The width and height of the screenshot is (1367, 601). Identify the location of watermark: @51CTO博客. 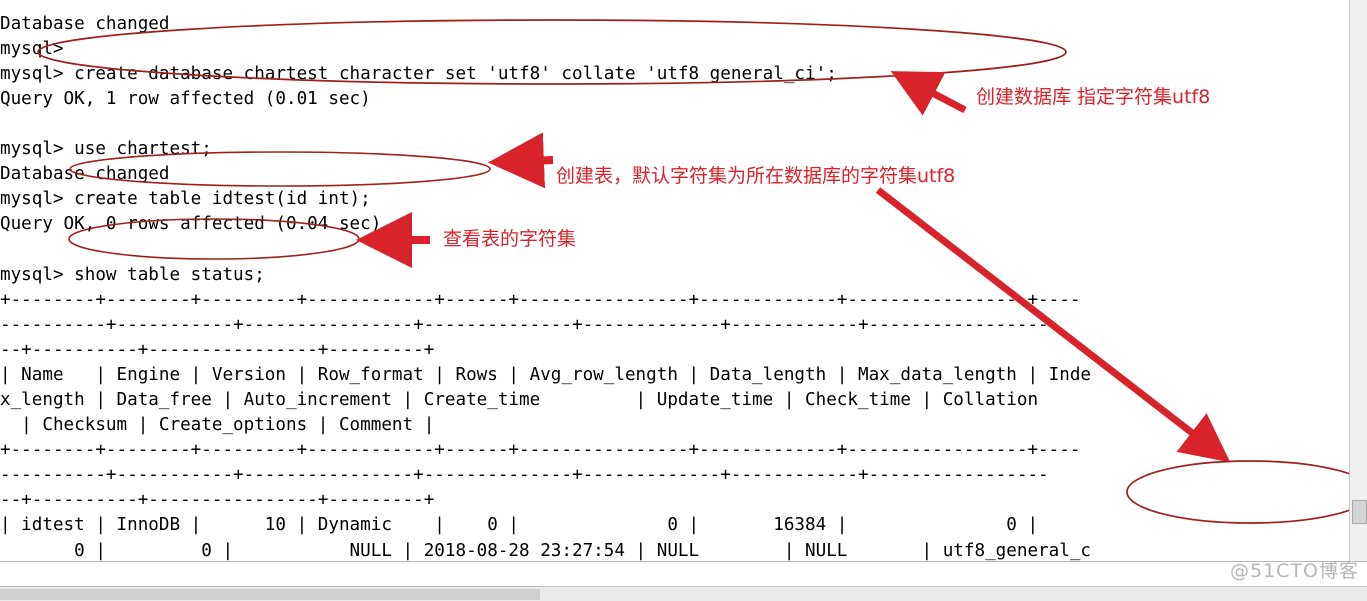
(1294, 571).